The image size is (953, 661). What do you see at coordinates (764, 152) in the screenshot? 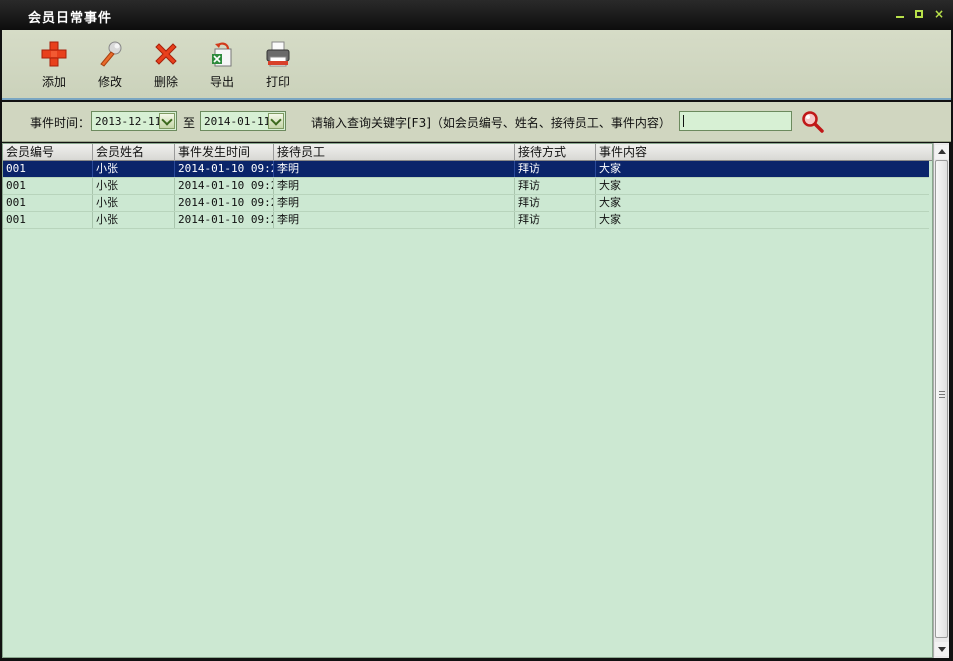
I see `column-header: 事件内容` at bounding box center [764, 152].